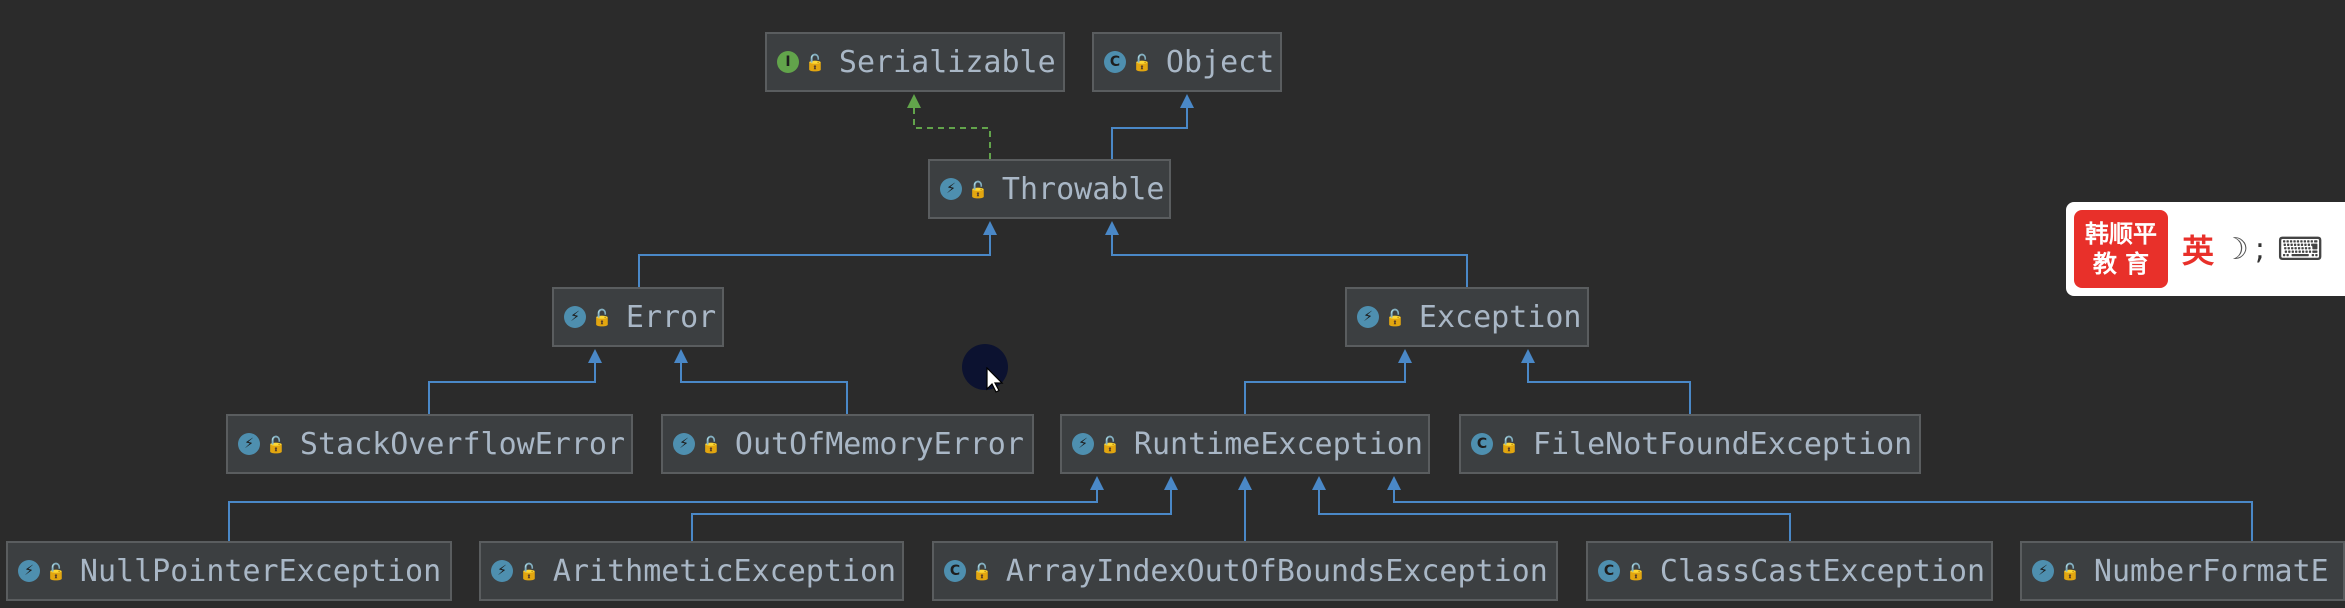 The width and height of the screenshot is (2345, 608). I want to click on class-node-throwable: ⚡ 🔓 Throwable, so click(1049, 189).